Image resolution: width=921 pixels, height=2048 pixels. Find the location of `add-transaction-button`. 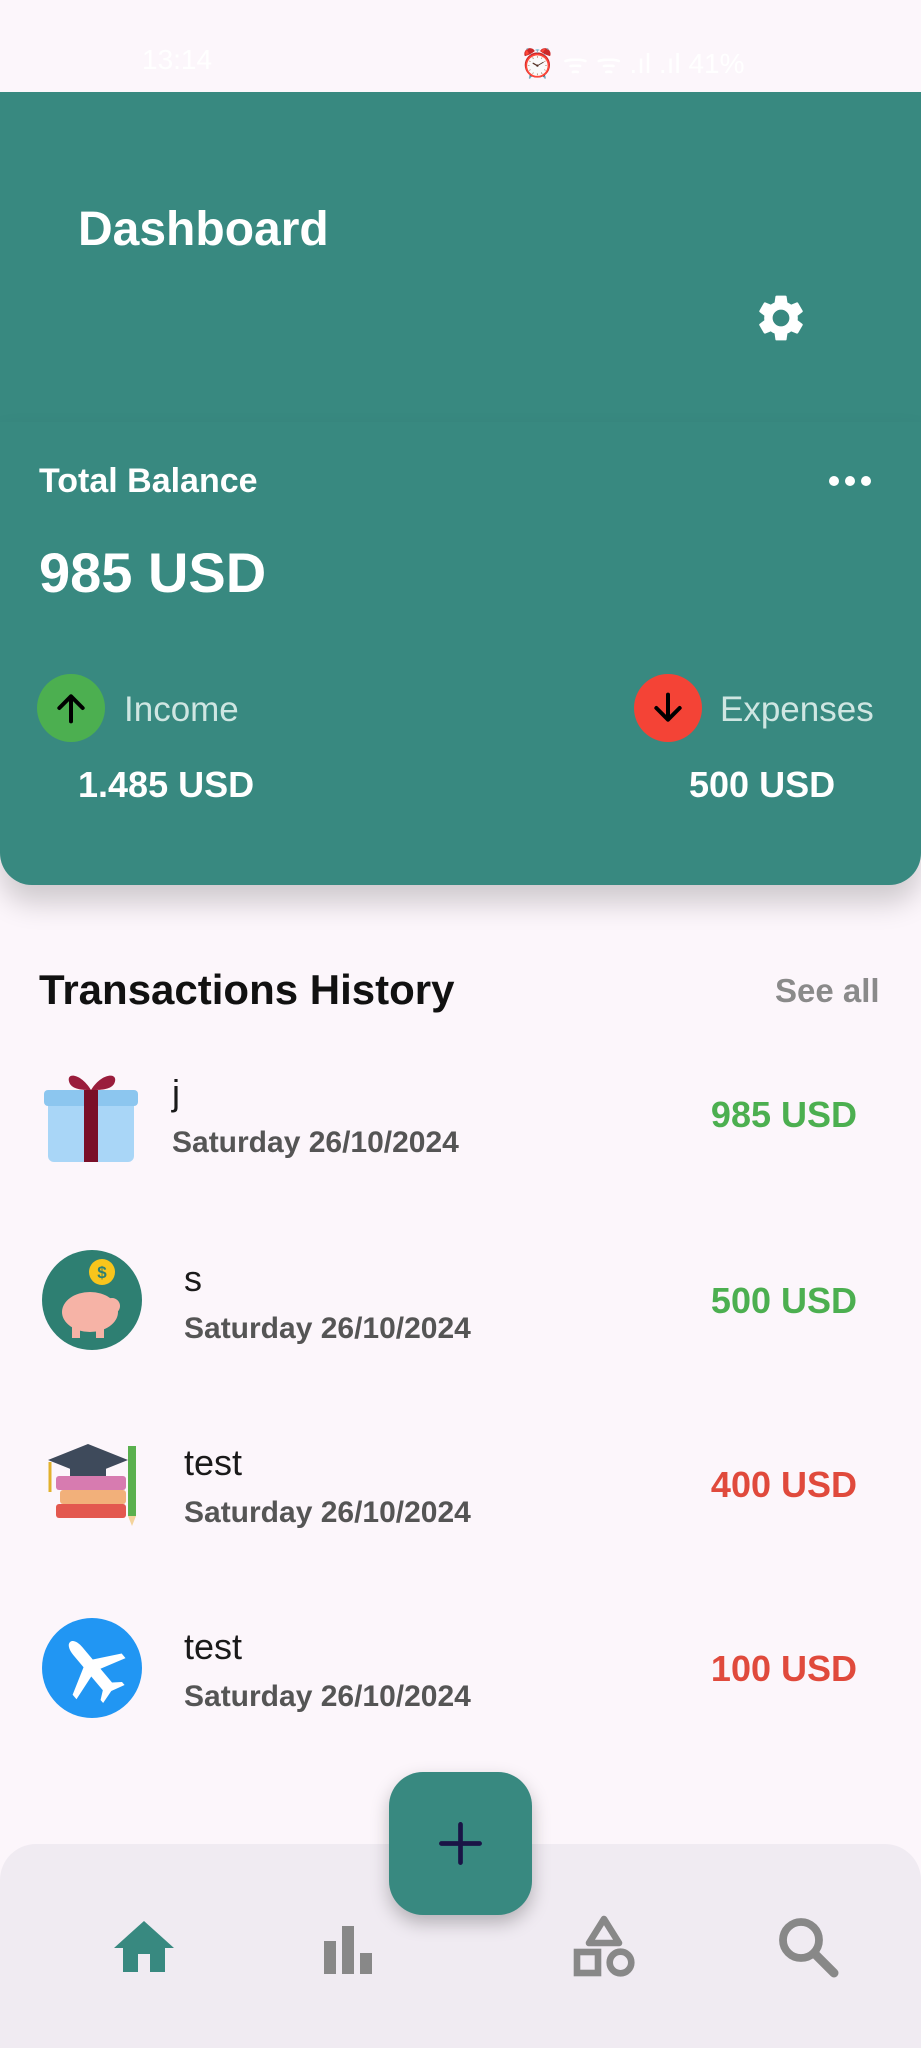

add-transaction-button is located at coordinates (460, 1843).